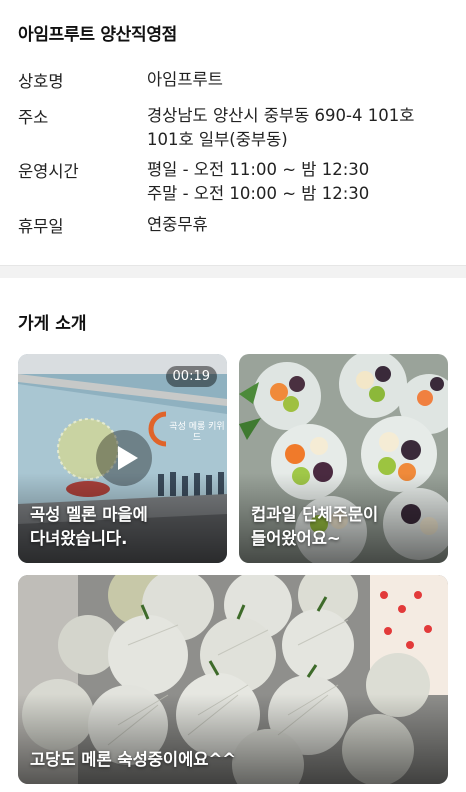  Describe the element at coordinates (89, 527) in the screenshot. I see `card-caption: 곡성 멜론 마을에 다녀왔습니다.` at that location.